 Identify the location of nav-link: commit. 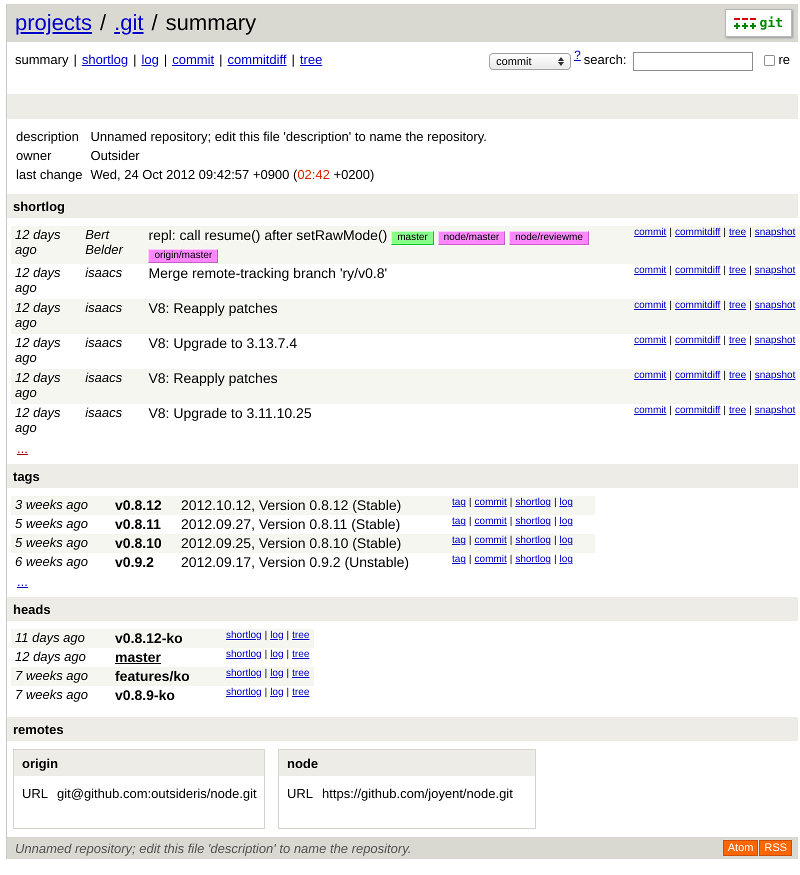
(193, 59).